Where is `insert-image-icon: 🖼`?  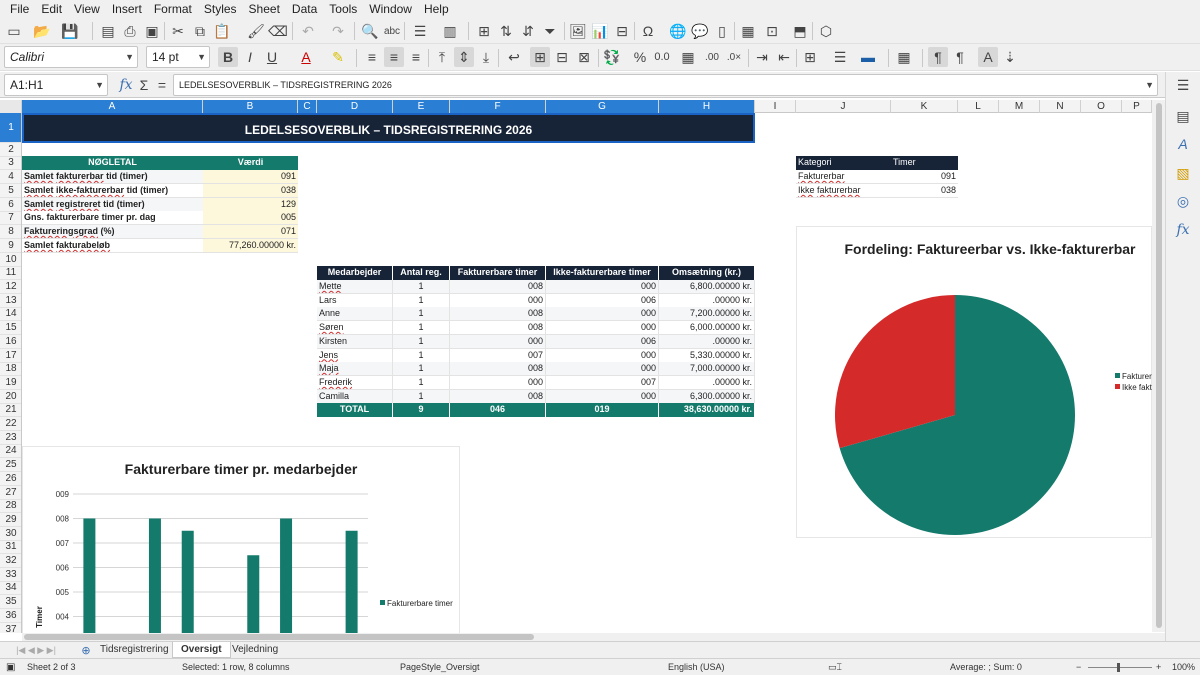 insert-image-icon: 🖼 is located at coordinates (578, 31).